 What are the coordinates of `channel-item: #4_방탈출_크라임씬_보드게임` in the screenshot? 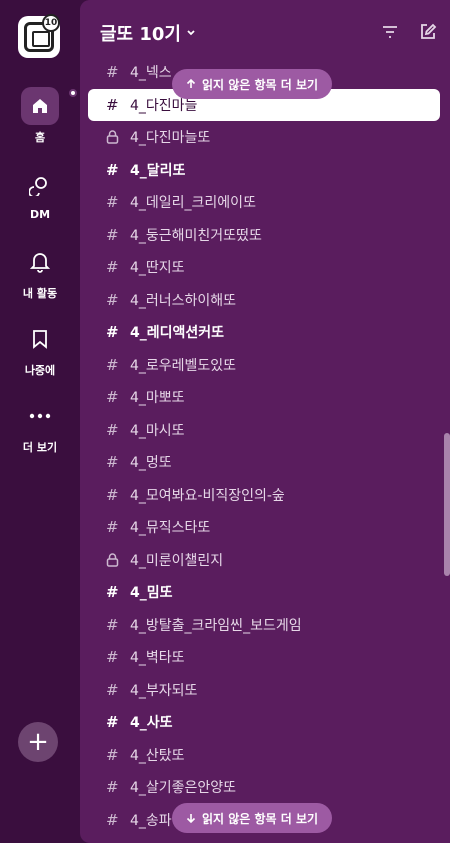 It's located at (264, 625).